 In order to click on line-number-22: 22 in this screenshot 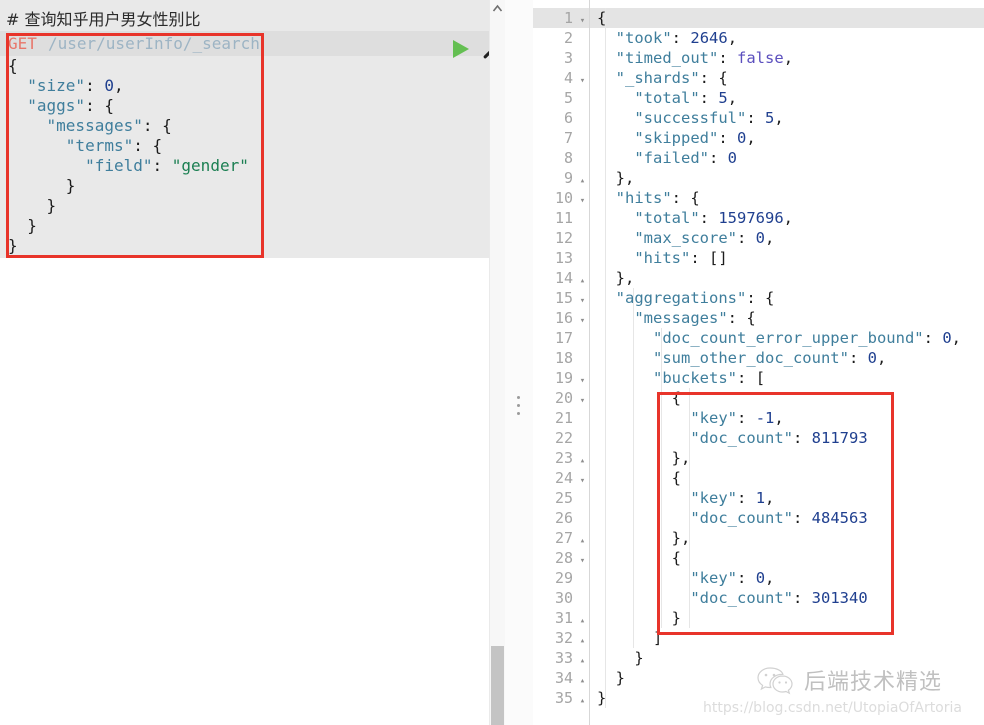, I will do `click(561, 438)`.